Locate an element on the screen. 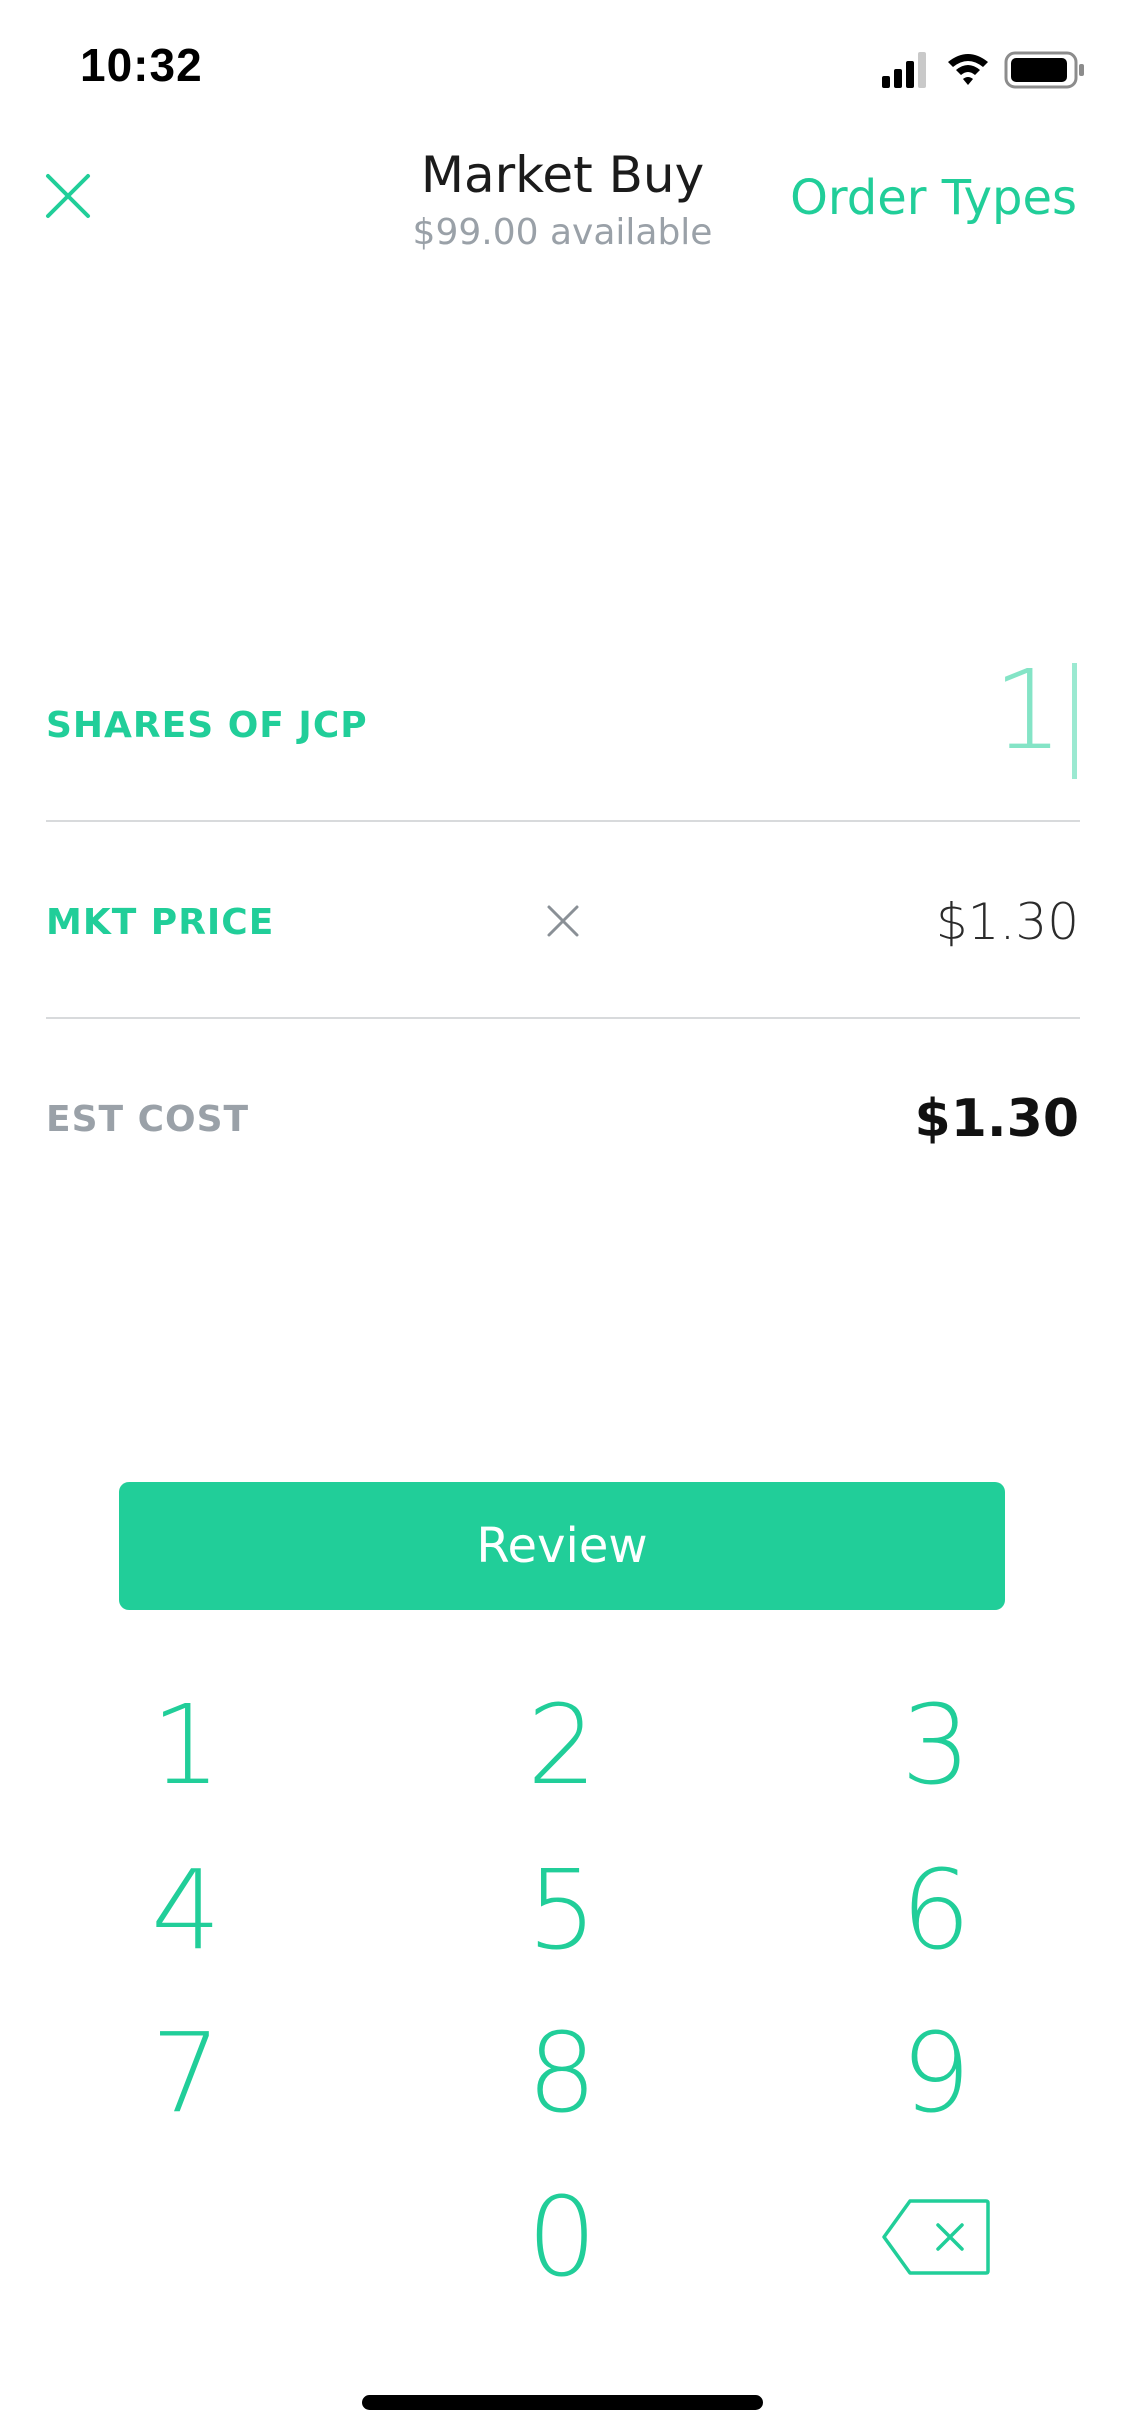 This screenshot has width=1125, height=2436. keypad-key-4: 4 is located at coordinates (186, 1910).